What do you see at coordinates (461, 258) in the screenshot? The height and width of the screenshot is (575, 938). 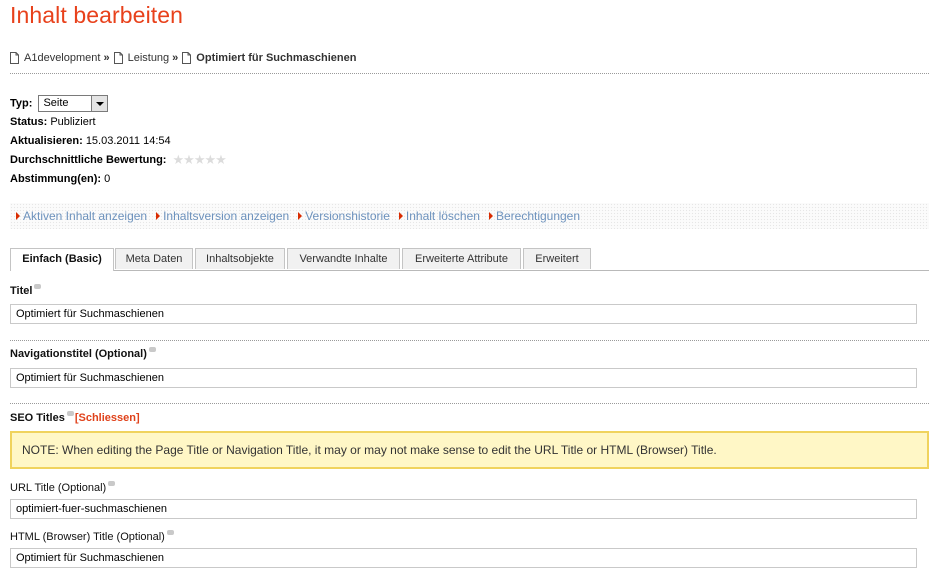 I see `tab-erweiterte-attribute: Erweiterte Attribute` at bounding box center [461, 258].